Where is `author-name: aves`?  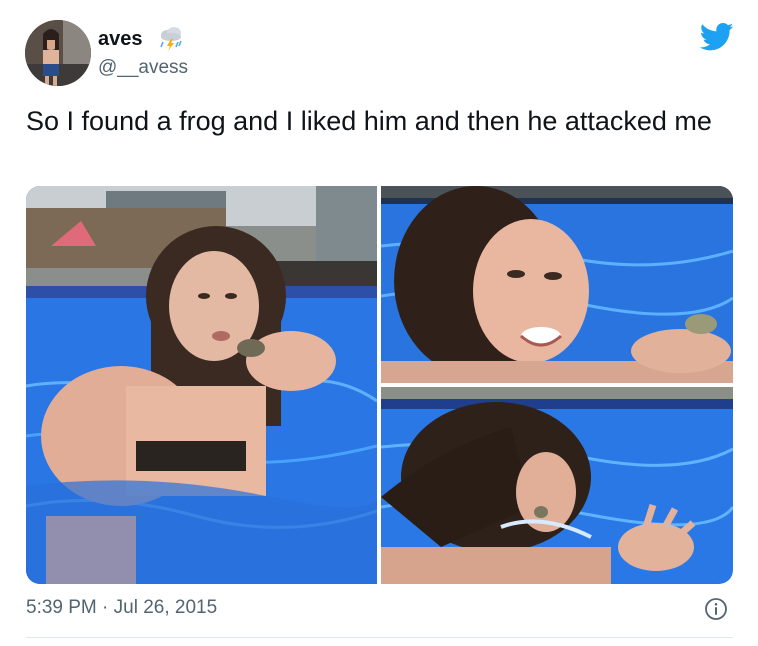 author-name: aves is located at coordinates (120, 39).